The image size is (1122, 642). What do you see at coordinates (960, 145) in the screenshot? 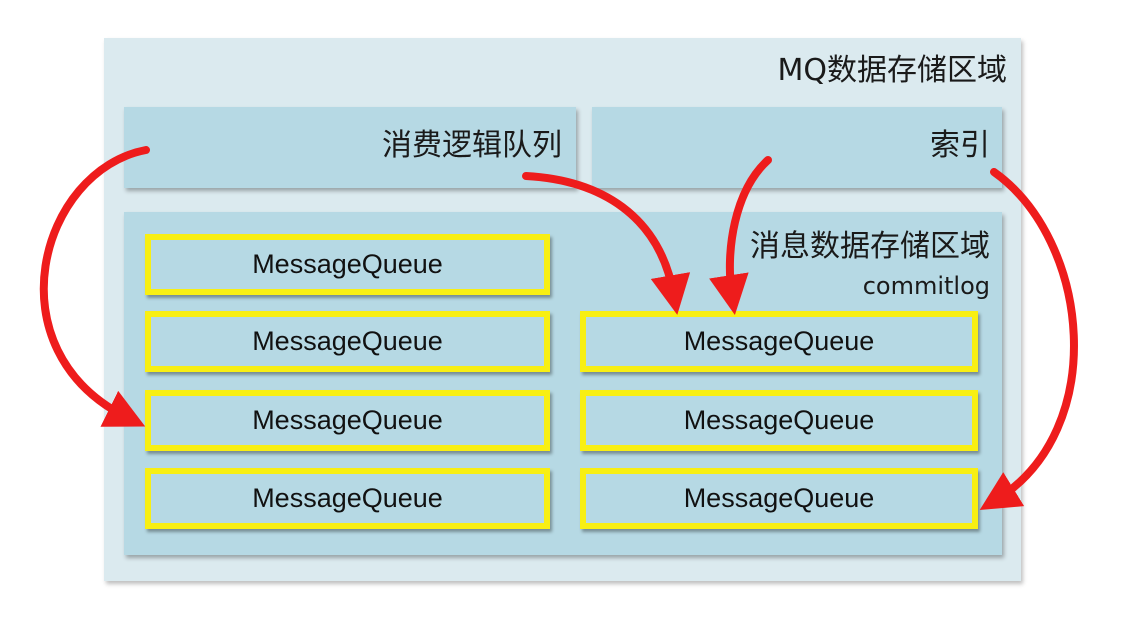
I see `index-title: 索引` at bounding box center [960, 145].